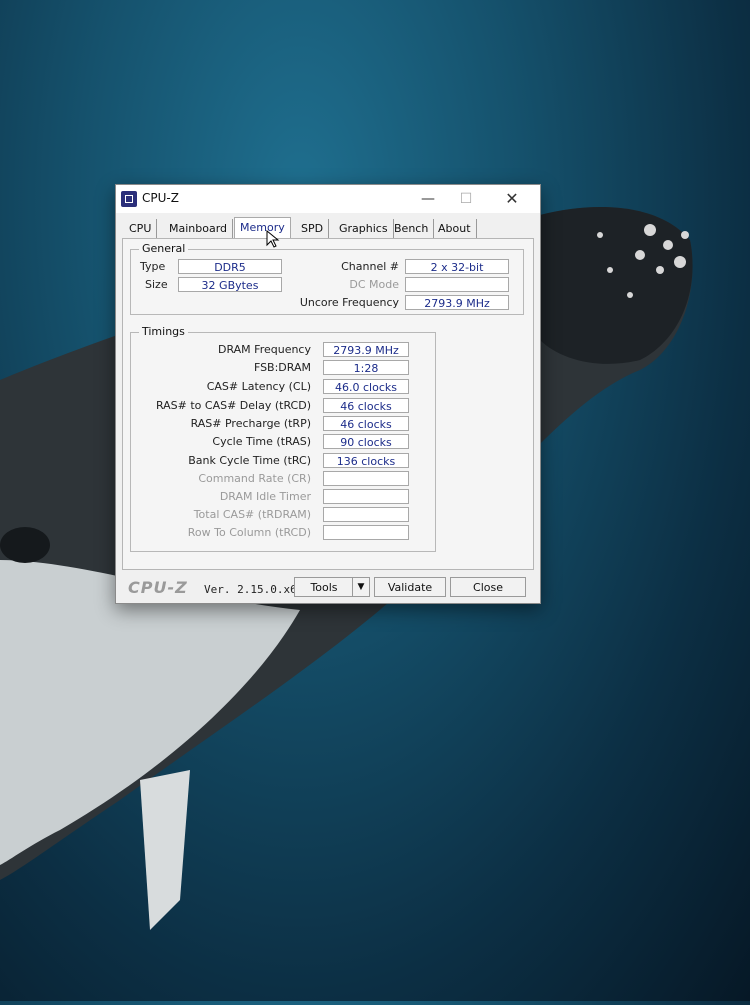  What do you see at coordinates (250, 423) in the screenshot?
I see `timing-label: RAS# Precharge (tRP)` at bounding box center [250, 423].